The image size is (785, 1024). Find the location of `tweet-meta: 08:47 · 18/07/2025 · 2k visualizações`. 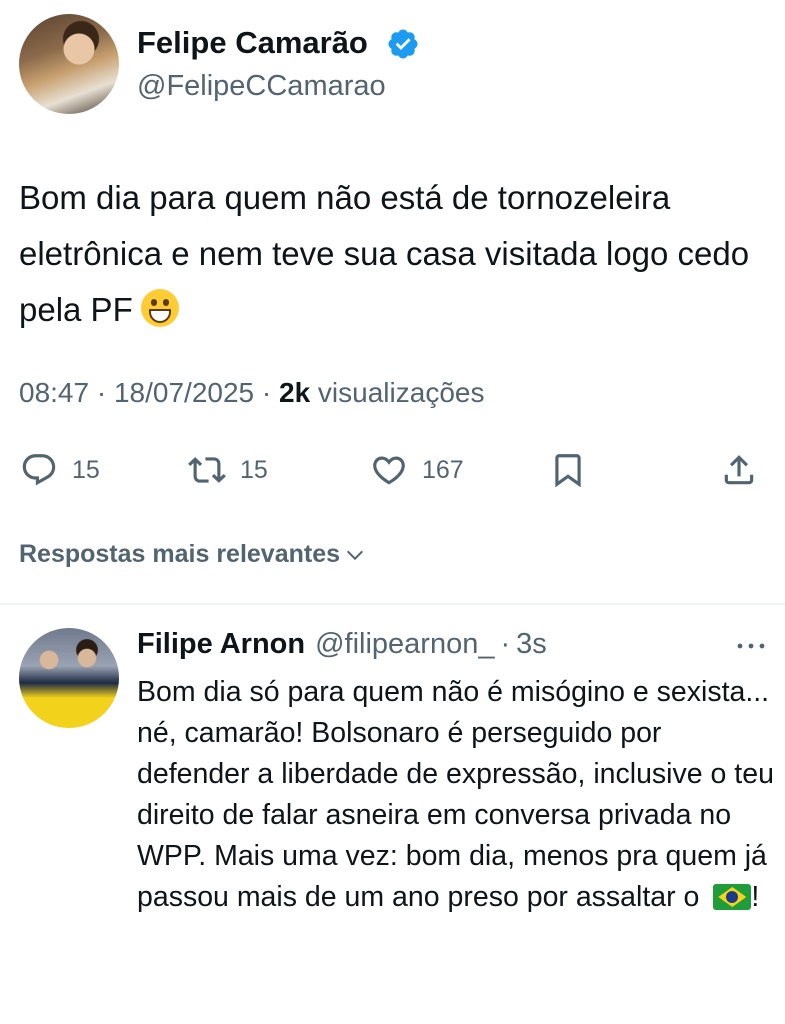

tweet-meta: 08:47 · 18/07/2025 · 2k visualizações is located at coordinates (251, 393).